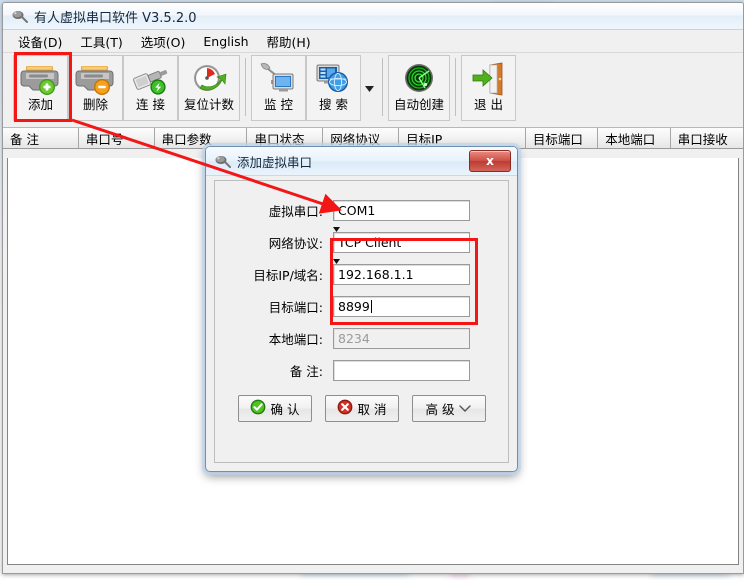  I want to click on column-header-target-port: 目标端口, so click(562, 138).